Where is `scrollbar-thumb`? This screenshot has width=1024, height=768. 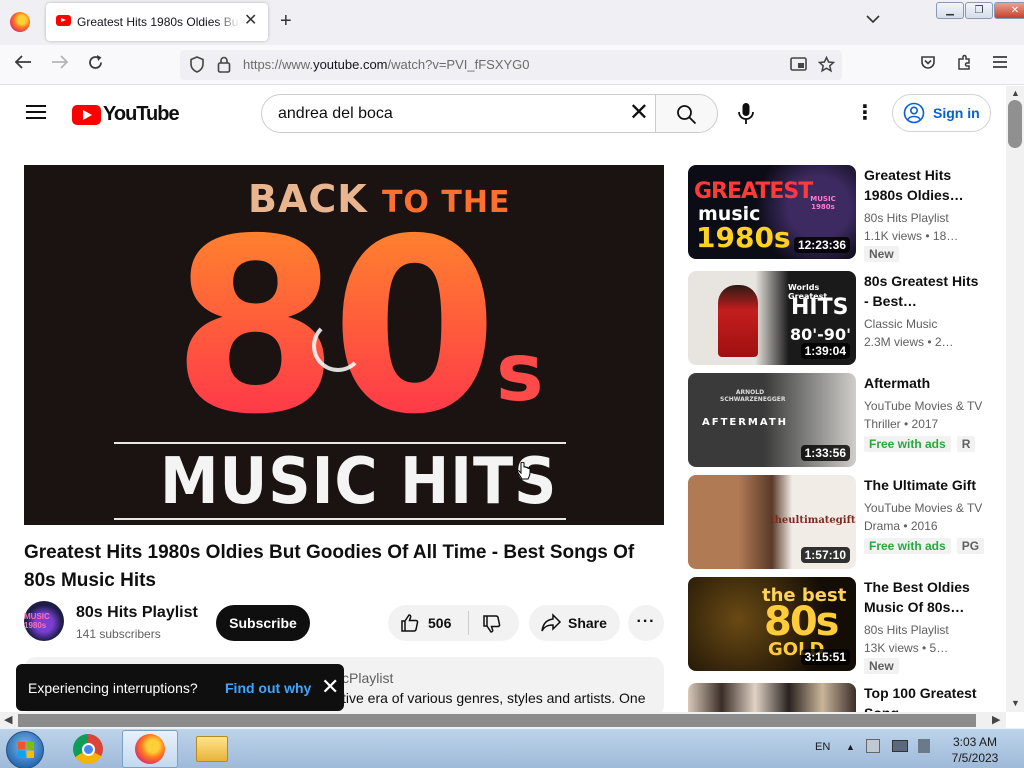 scrollbar-thumb is located at coordinates (1015, 124).